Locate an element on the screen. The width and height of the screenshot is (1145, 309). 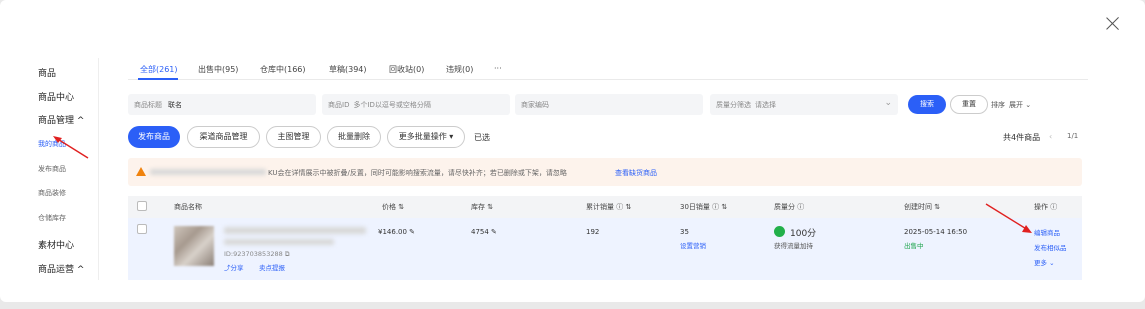
tab-violations: 违规(0) is located at coordinates (459, 69).